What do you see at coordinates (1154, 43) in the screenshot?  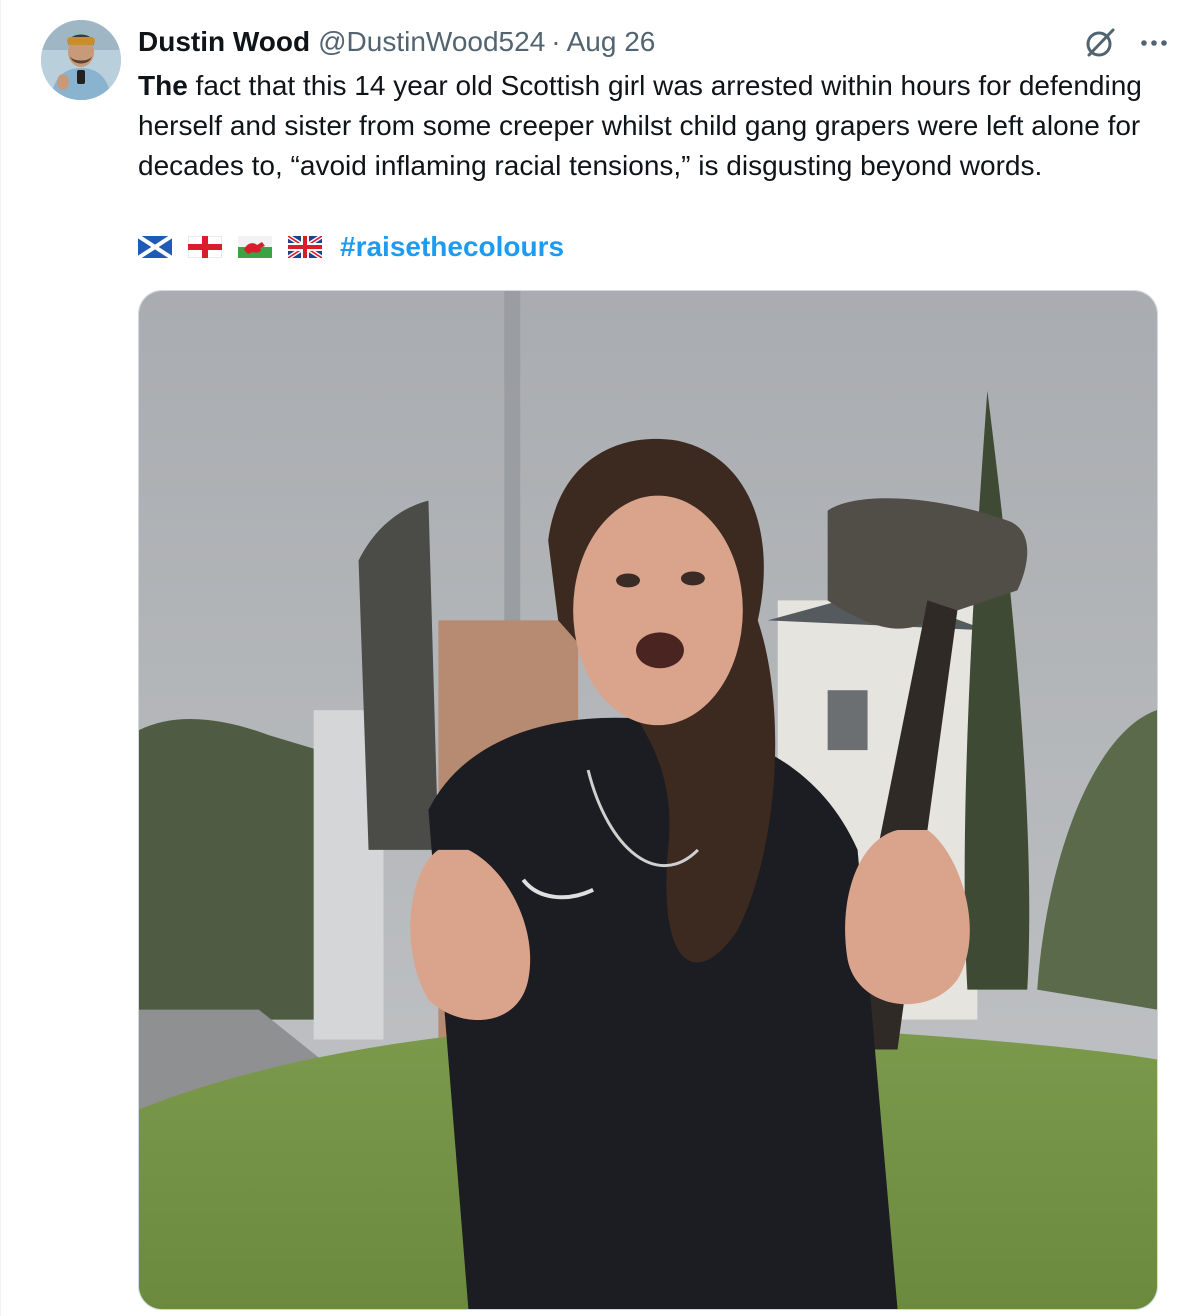 I see `more-options-icon` at bounding box center [1154, 43].